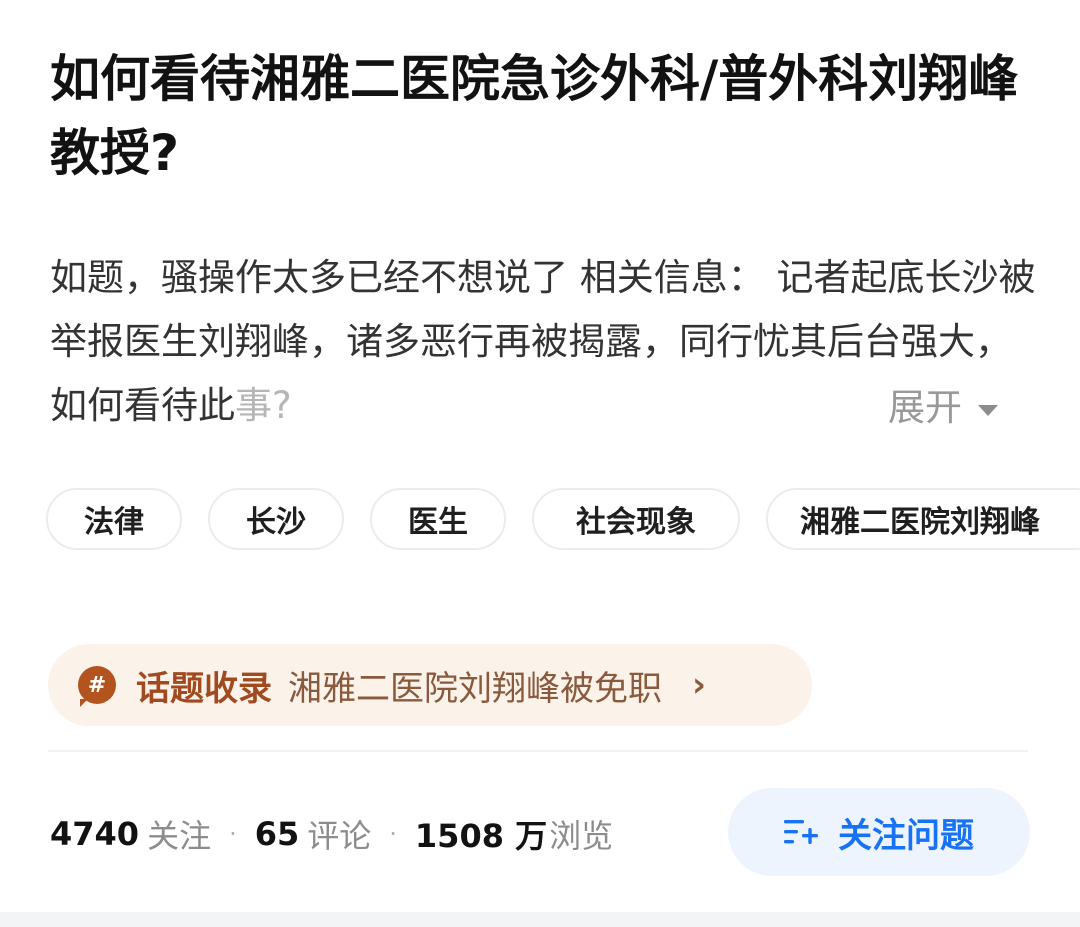  I want to click on topic-name: 湘雅二医院刘翔峰被免职, so click(475, 688).